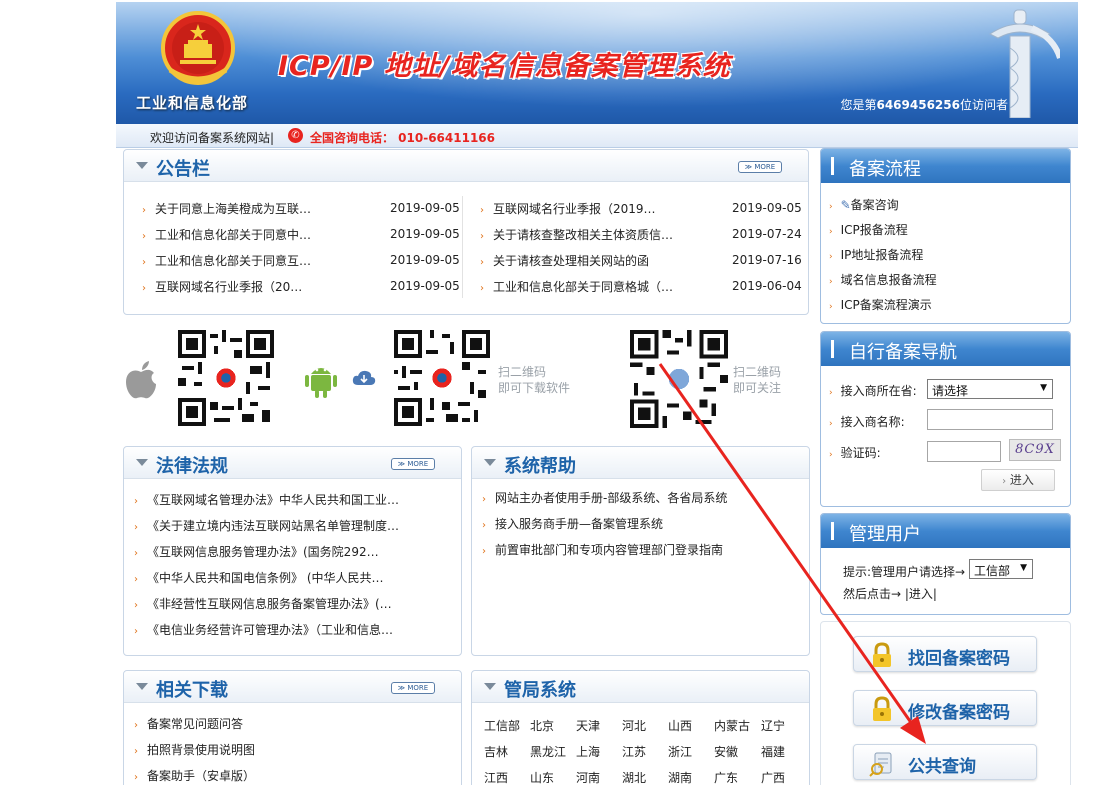 Image resolution: width=1116 pixels, height=785 pixels. What do you see at coordinates (413, 464) in the screenshot?
I see `laws-more-button: ≫ MORE` at bounding box center [413, 464].